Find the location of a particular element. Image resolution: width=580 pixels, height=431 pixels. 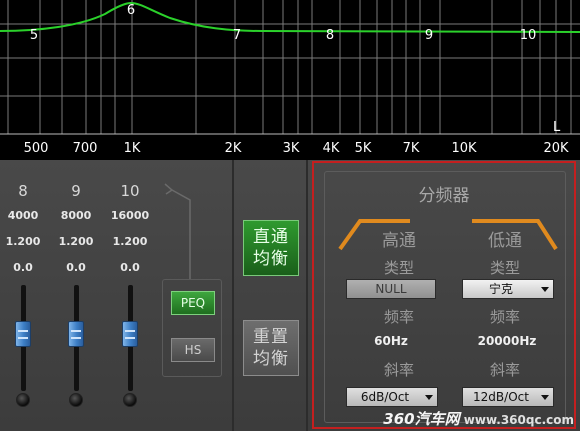

response-curve is located at coordinates (290, 17).